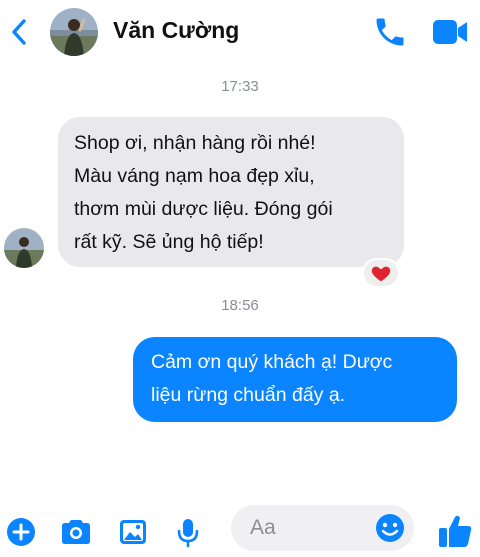 The width and height of the screenshot is (480, 557). I want to click on message-line: Cảm ơn quý khách ạ! Dược, so click(272, 362).